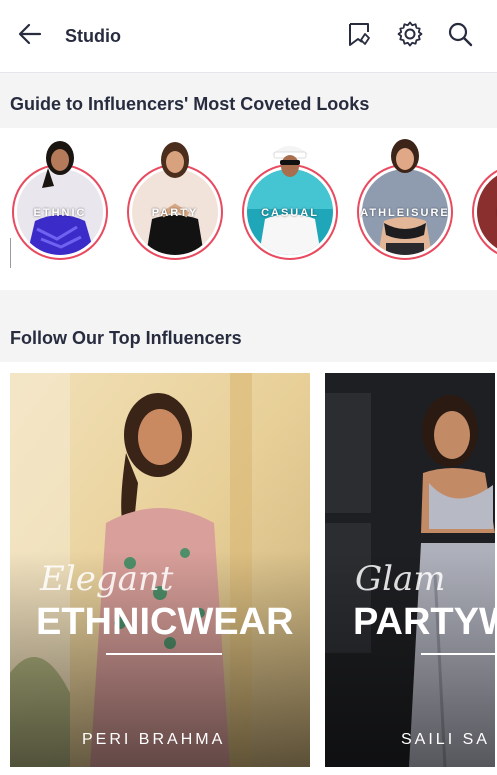 This screenshot has height=775, width=497. I want to click on category-label: ATHLEISURE, so click(405, 213).